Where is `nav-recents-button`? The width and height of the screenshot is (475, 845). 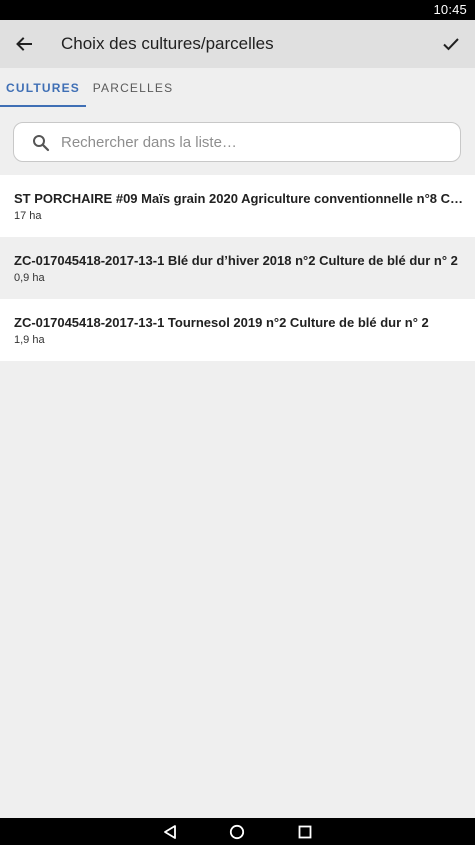
nav-recents-button is located at coordinates (305, 832).